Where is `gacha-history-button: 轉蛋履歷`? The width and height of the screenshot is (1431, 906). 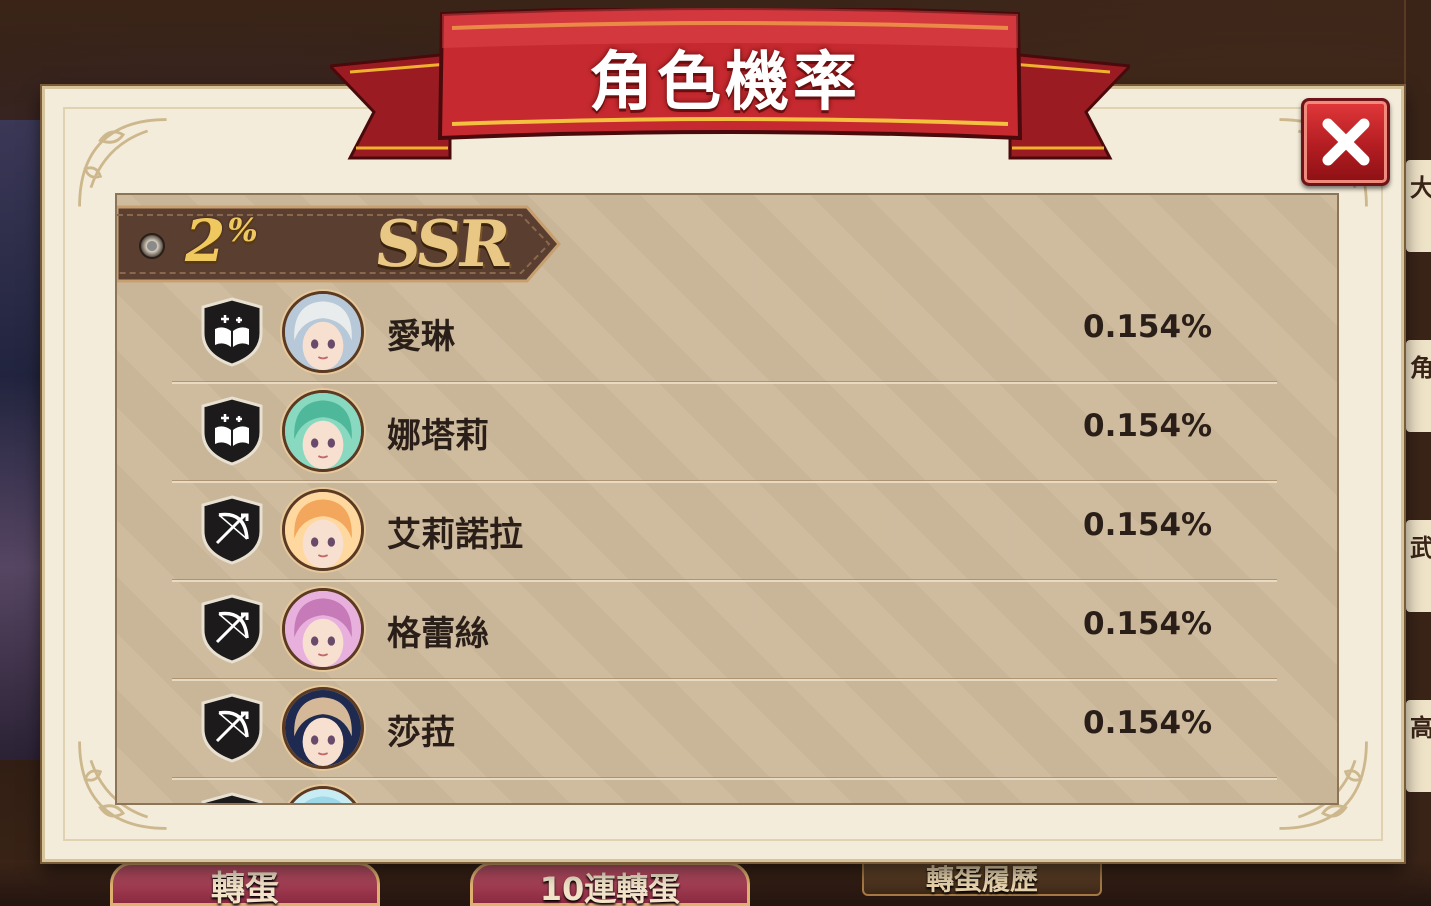
gacha-history-button: 轉蛋履歷 is located at coordinates (982, 878).